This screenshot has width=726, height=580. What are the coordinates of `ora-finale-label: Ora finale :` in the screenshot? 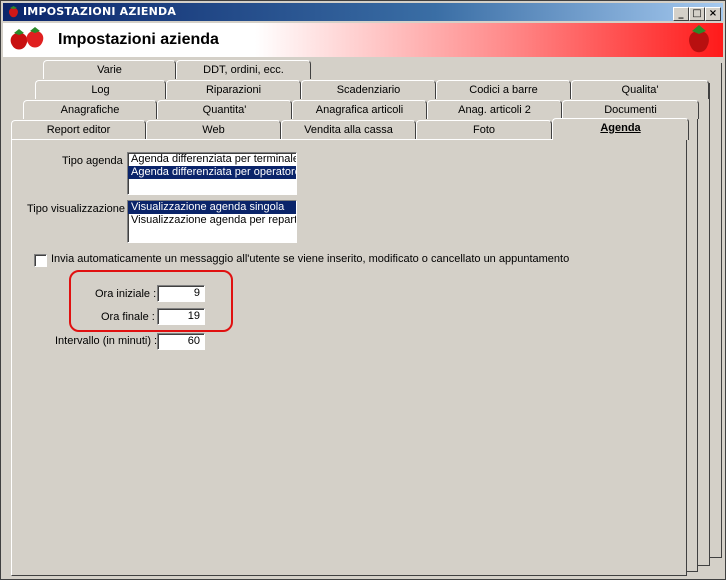 It's located at (128, 317).